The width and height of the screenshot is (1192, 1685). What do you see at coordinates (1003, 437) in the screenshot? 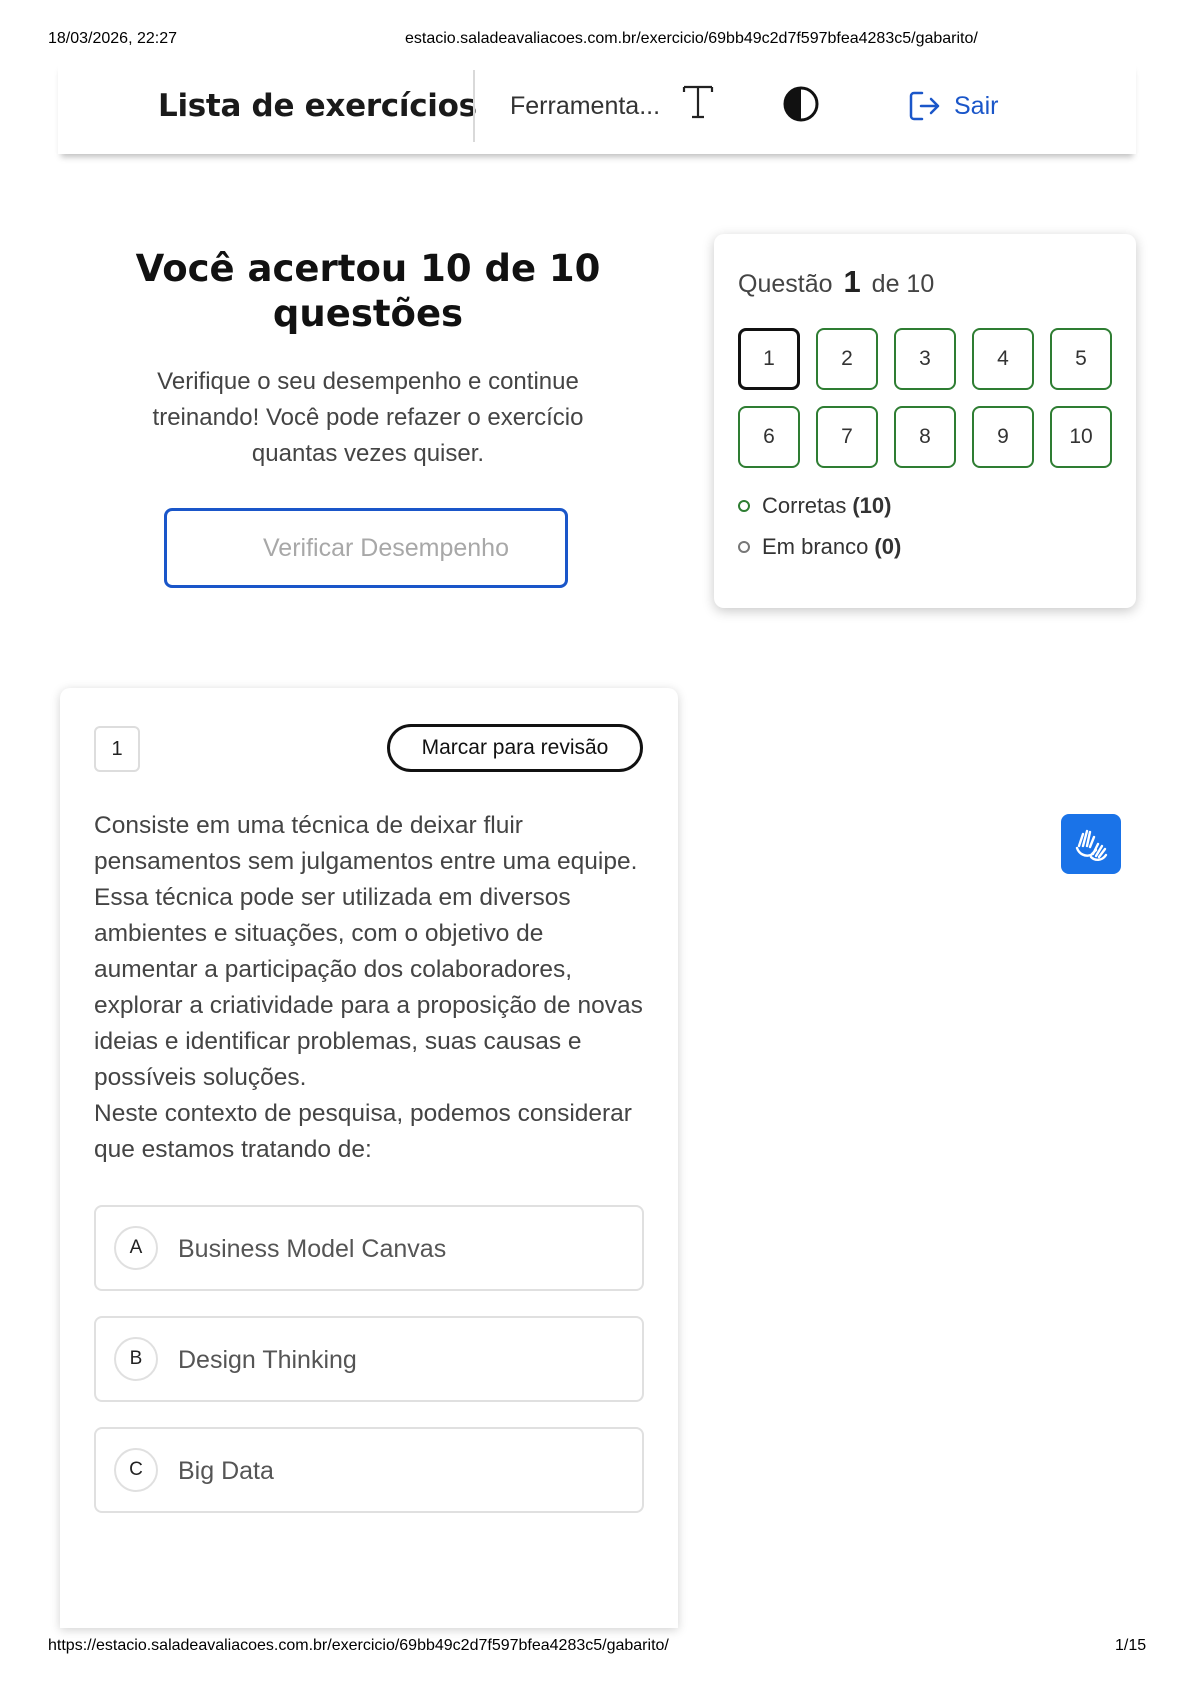
I see `question-button-9: 9` at bounding box center [1003, 437].